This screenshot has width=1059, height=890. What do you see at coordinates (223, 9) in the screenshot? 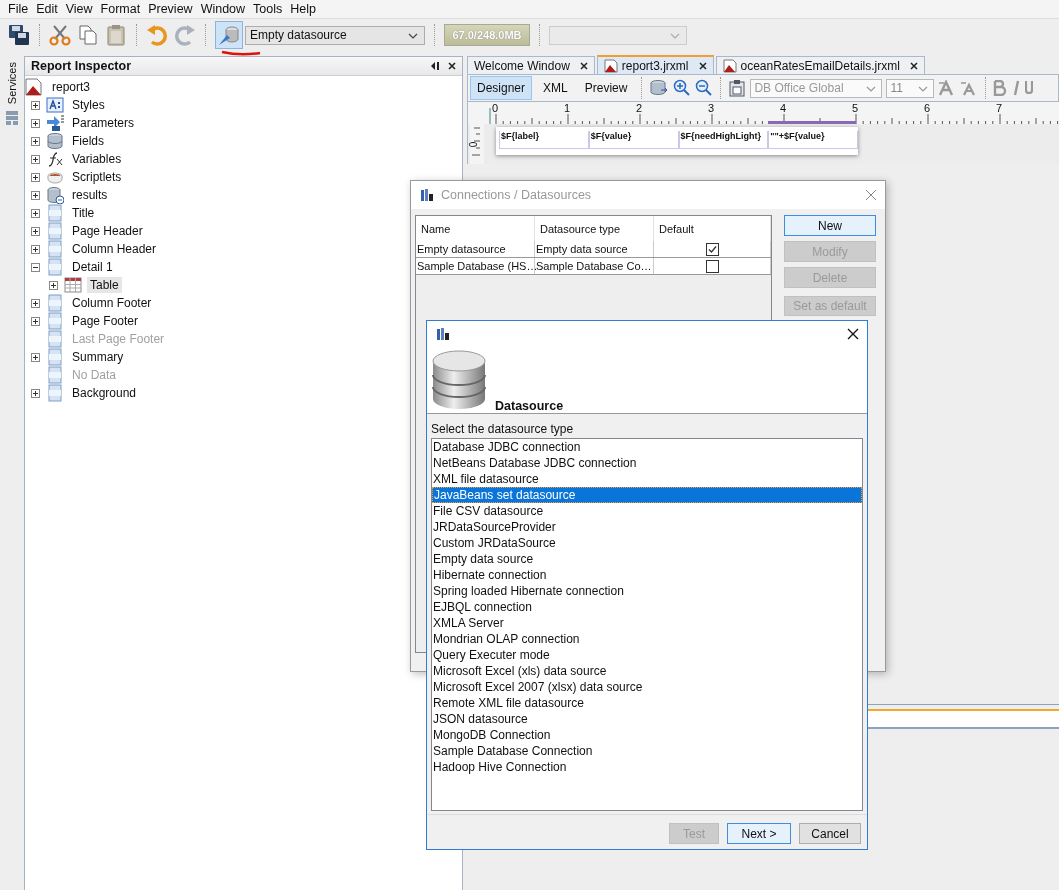
I see `menu-item: Window` at bounding box center [223, 9].